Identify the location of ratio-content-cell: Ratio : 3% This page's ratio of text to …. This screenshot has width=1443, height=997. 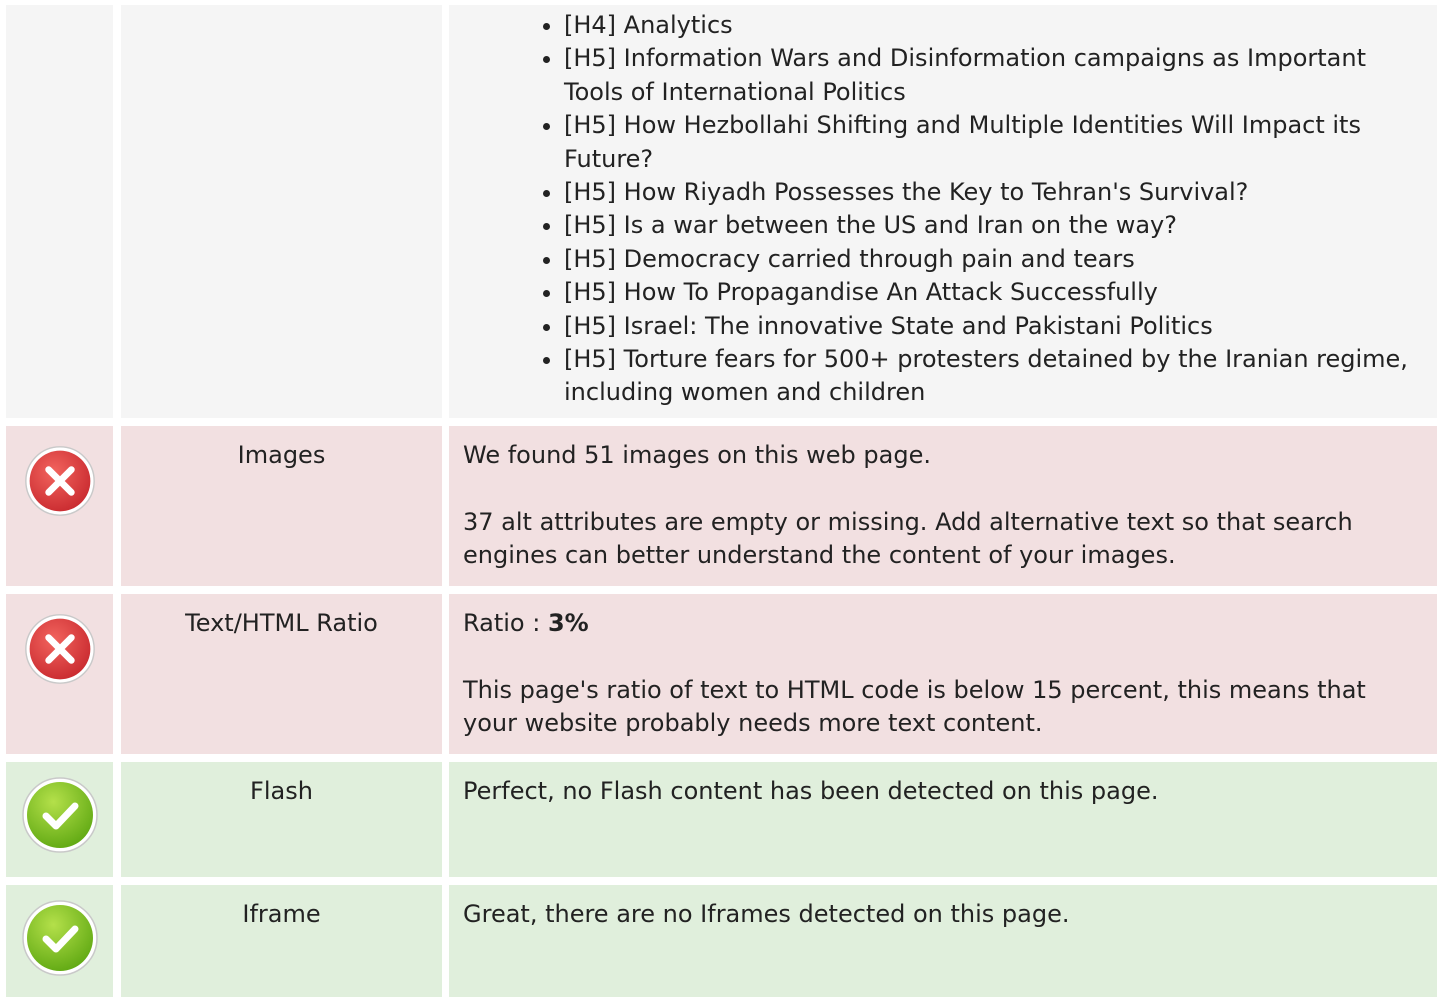
(943, 674).